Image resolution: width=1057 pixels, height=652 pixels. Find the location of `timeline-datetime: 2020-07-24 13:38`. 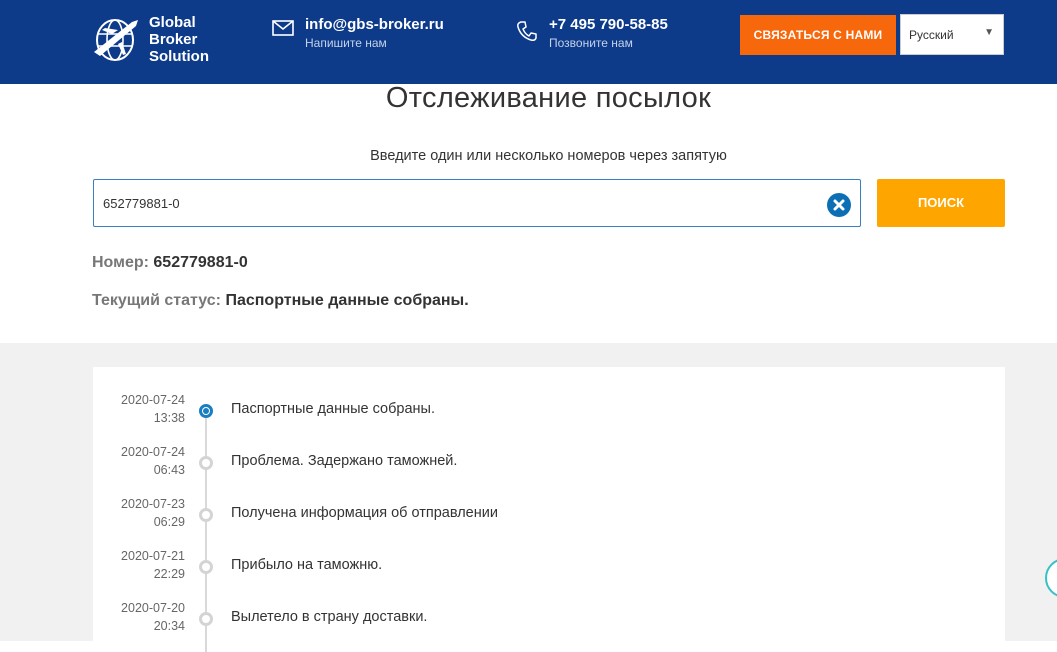

timeline-datetime: 2020-07-24 13:38 is located at coordinates (139, 409).